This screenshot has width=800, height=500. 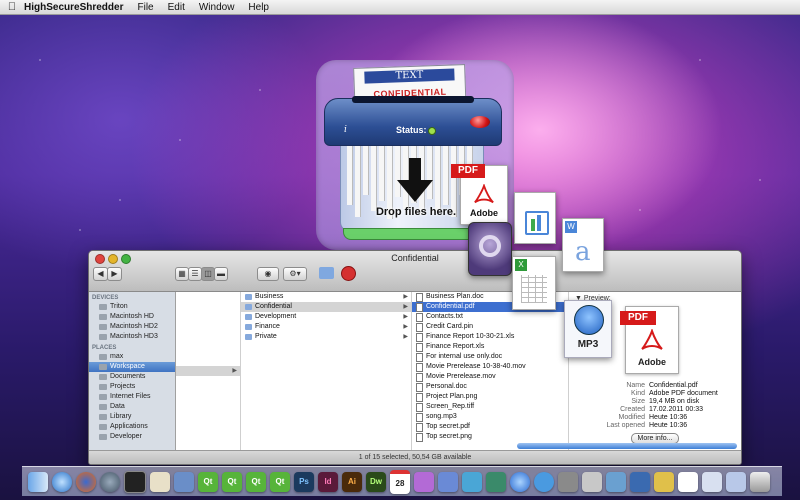 I want to click on file-row: For internal use only.doc, so click(x=490, y=357).